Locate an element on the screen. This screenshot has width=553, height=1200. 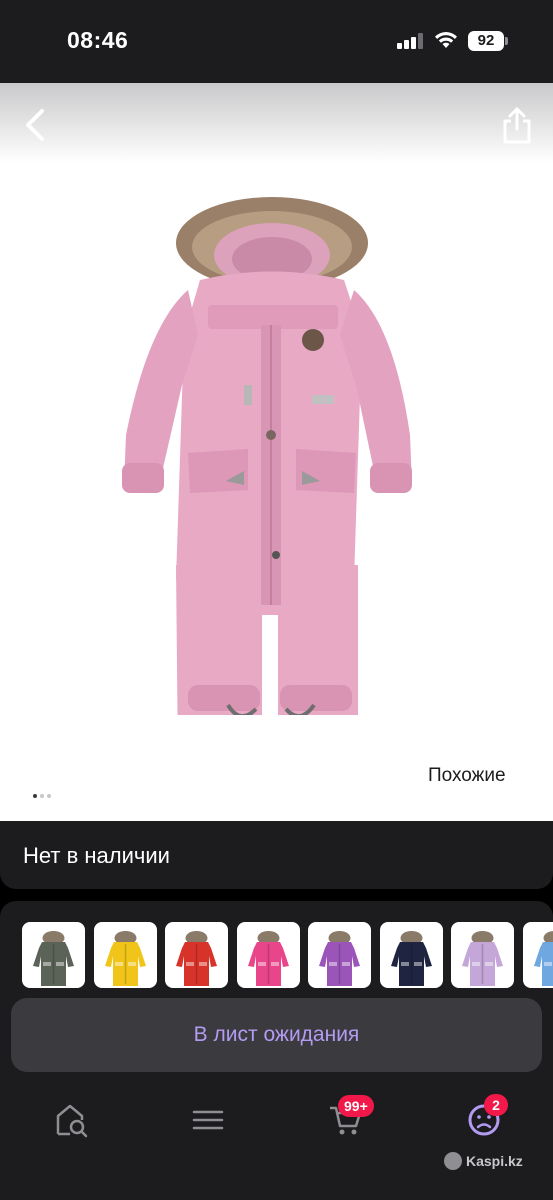
kaspi-logo-icon is located at coordinates (453, 1161).